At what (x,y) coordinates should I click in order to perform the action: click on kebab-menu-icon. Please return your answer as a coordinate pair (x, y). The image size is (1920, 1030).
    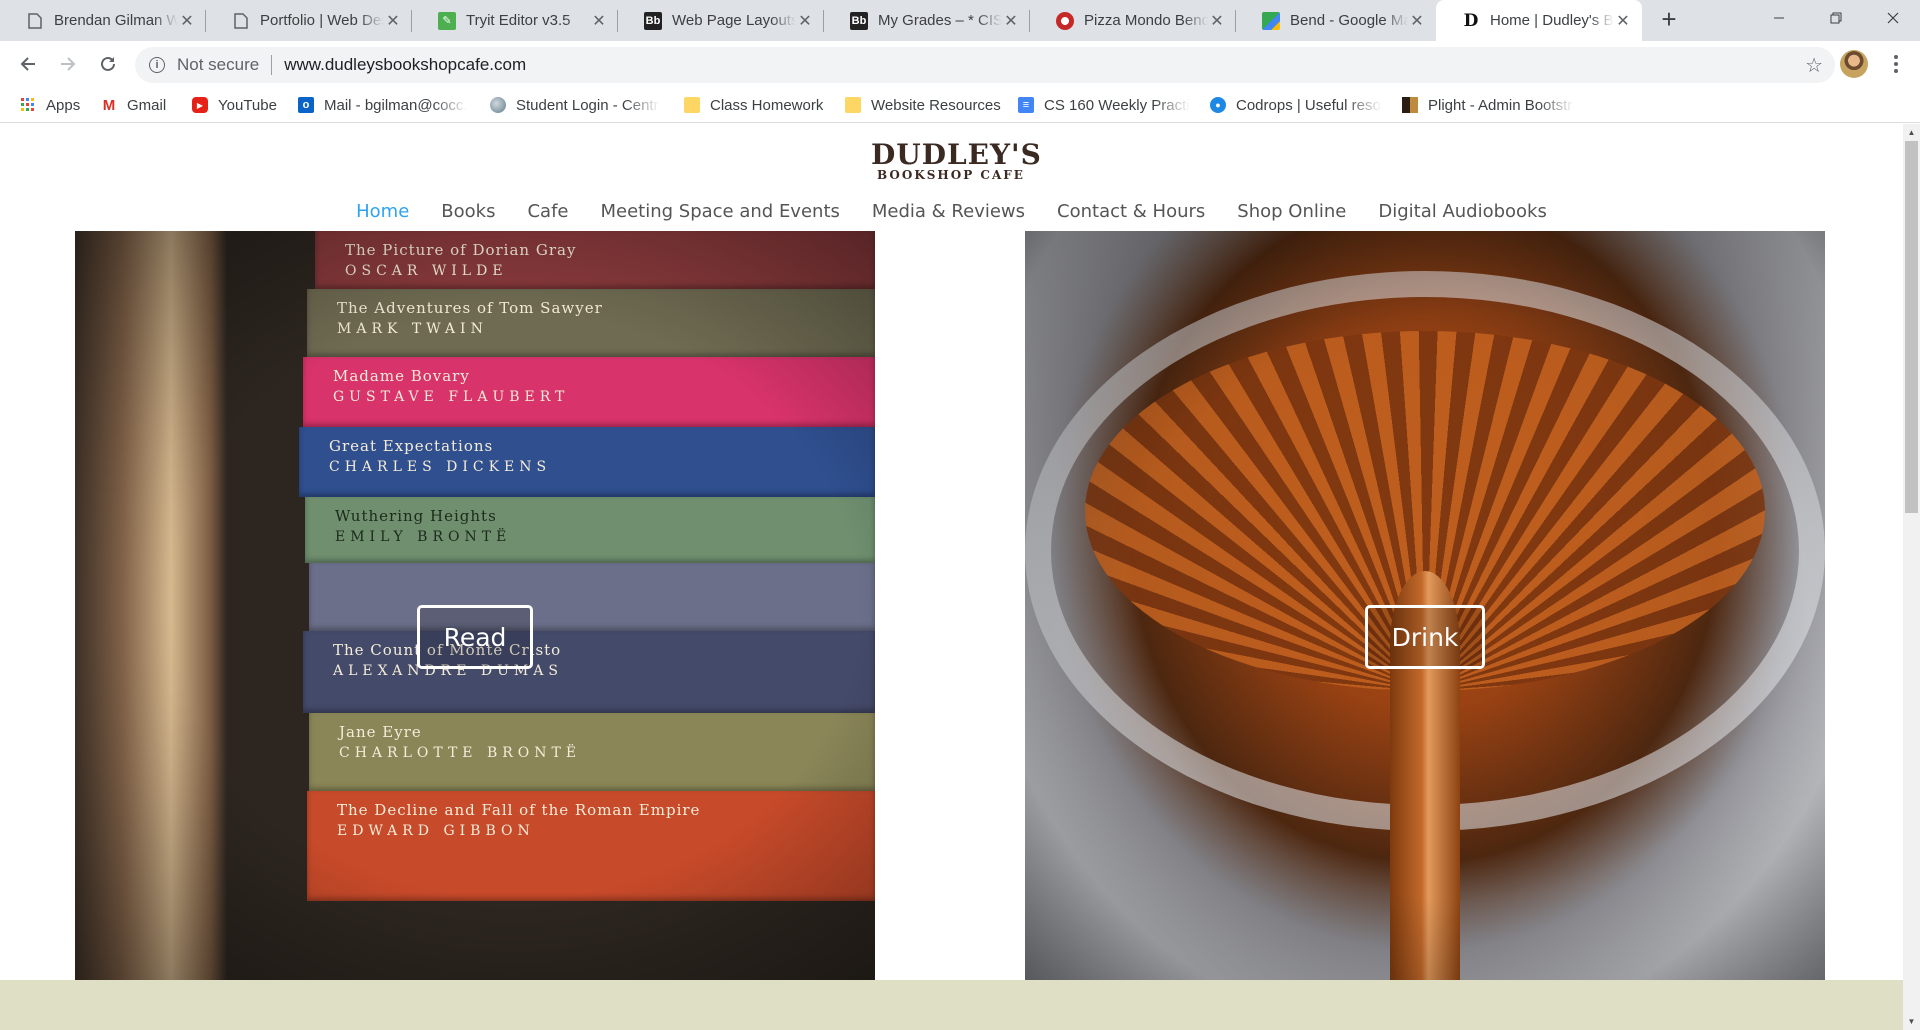
    Looking at the image, I should click on (1896, 64).